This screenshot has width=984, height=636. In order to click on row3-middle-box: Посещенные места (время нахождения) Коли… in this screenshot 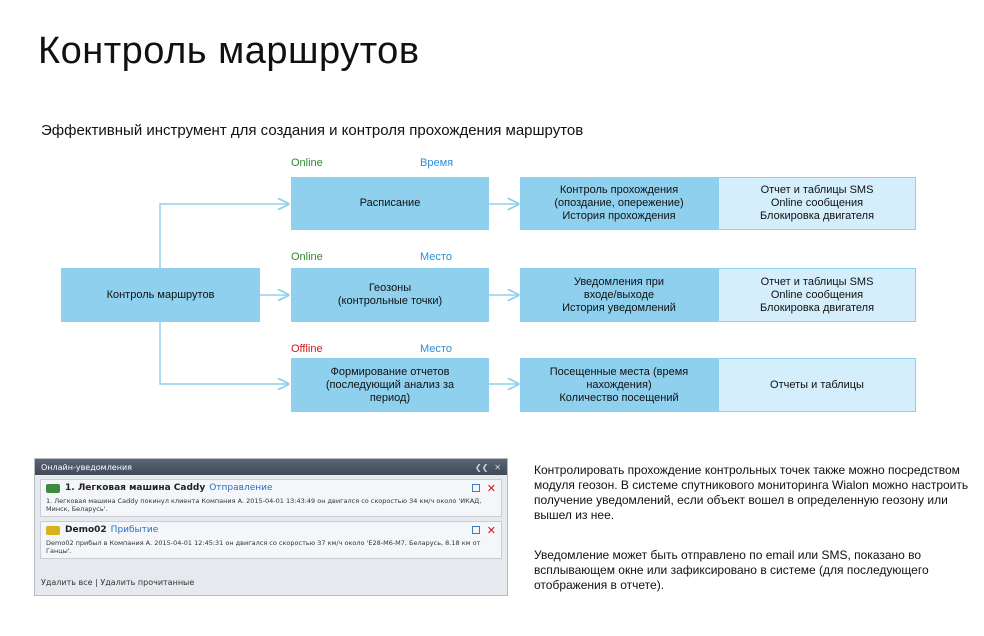, I will do `click(619, 385)`.